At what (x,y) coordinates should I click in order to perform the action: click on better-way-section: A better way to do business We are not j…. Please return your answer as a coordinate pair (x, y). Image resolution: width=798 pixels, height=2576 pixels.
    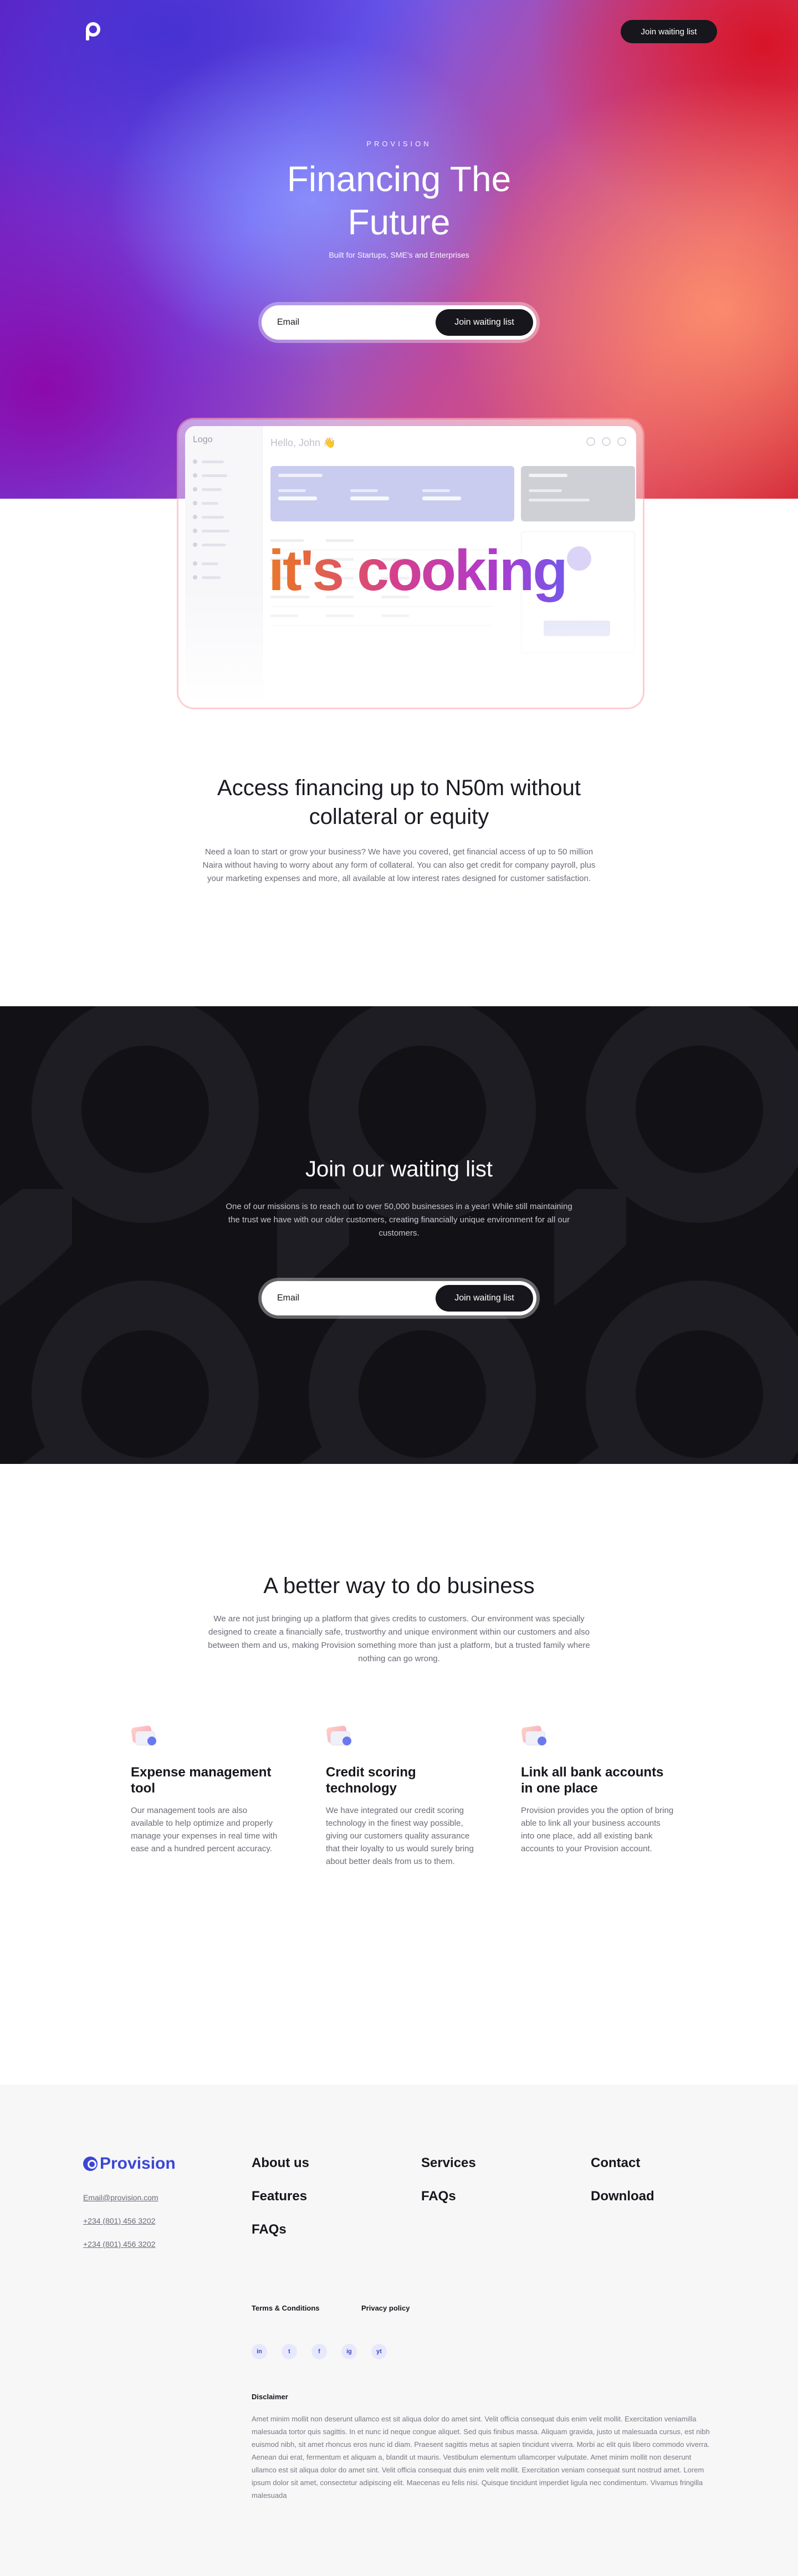
    Looking at the image, I should click on (399, 1618).